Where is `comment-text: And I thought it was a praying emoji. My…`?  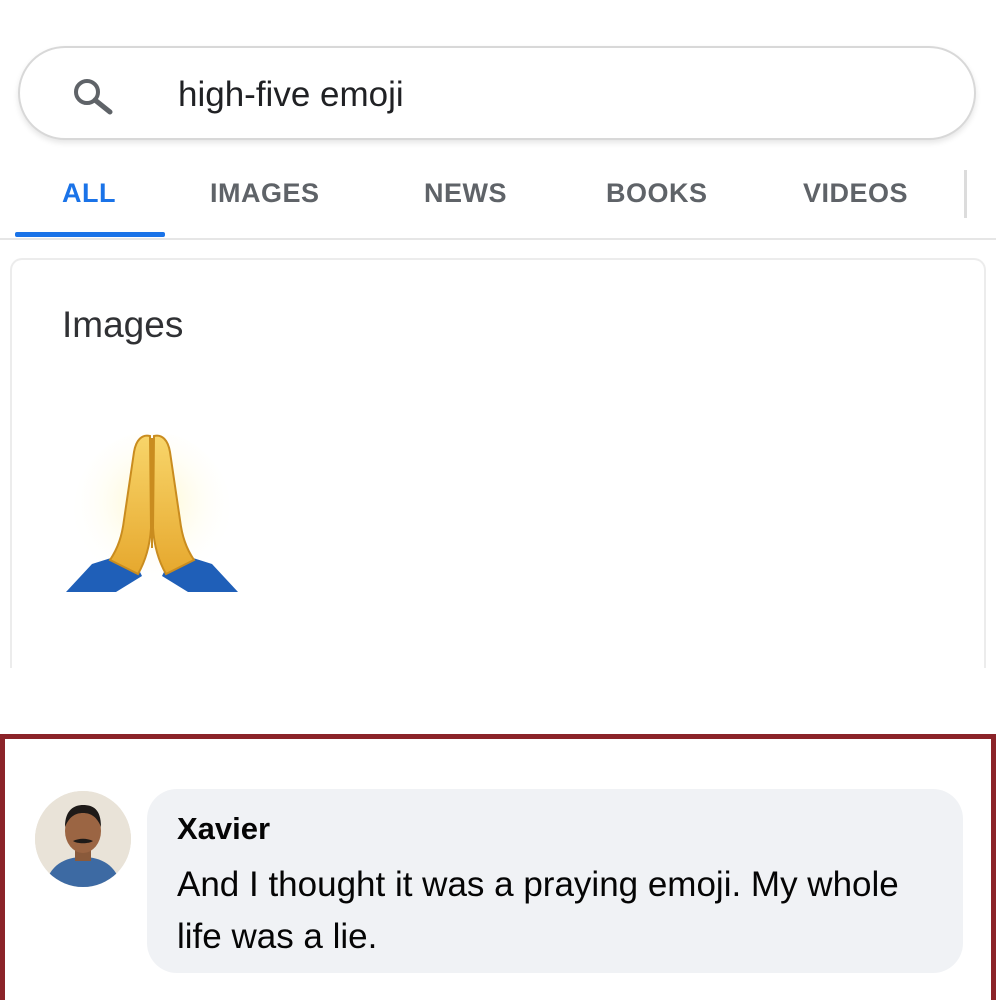 comment-text: And I thought it was a praying emoji. My… is located at coordinates (538, 910).